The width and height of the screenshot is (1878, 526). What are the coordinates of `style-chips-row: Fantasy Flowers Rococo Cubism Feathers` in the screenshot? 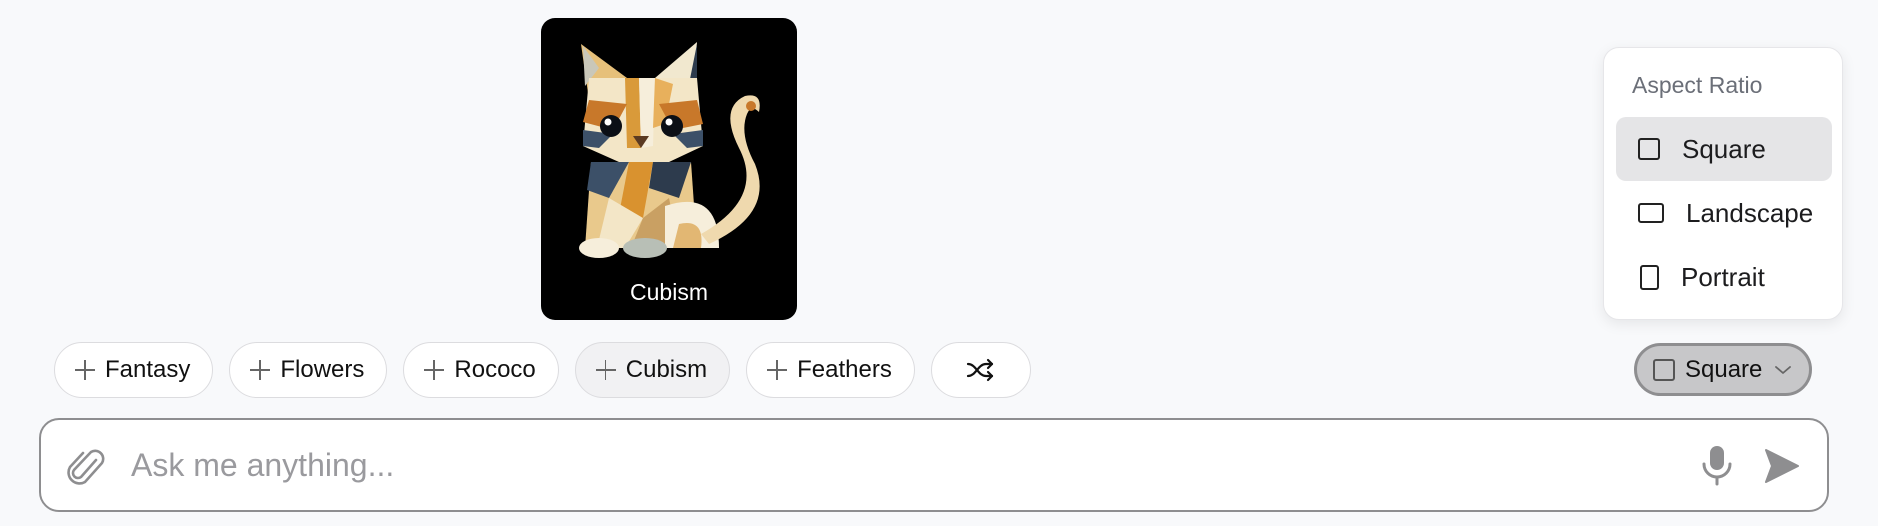 It's located at (542, 370).